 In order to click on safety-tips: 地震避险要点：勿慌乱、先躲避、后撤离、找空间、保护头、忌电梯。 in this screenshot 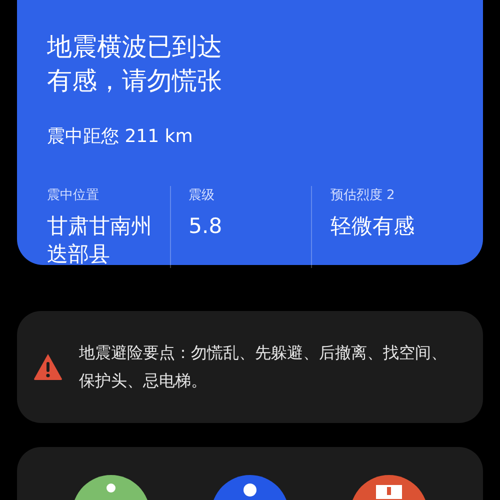, I will do `click(263, 367)`.